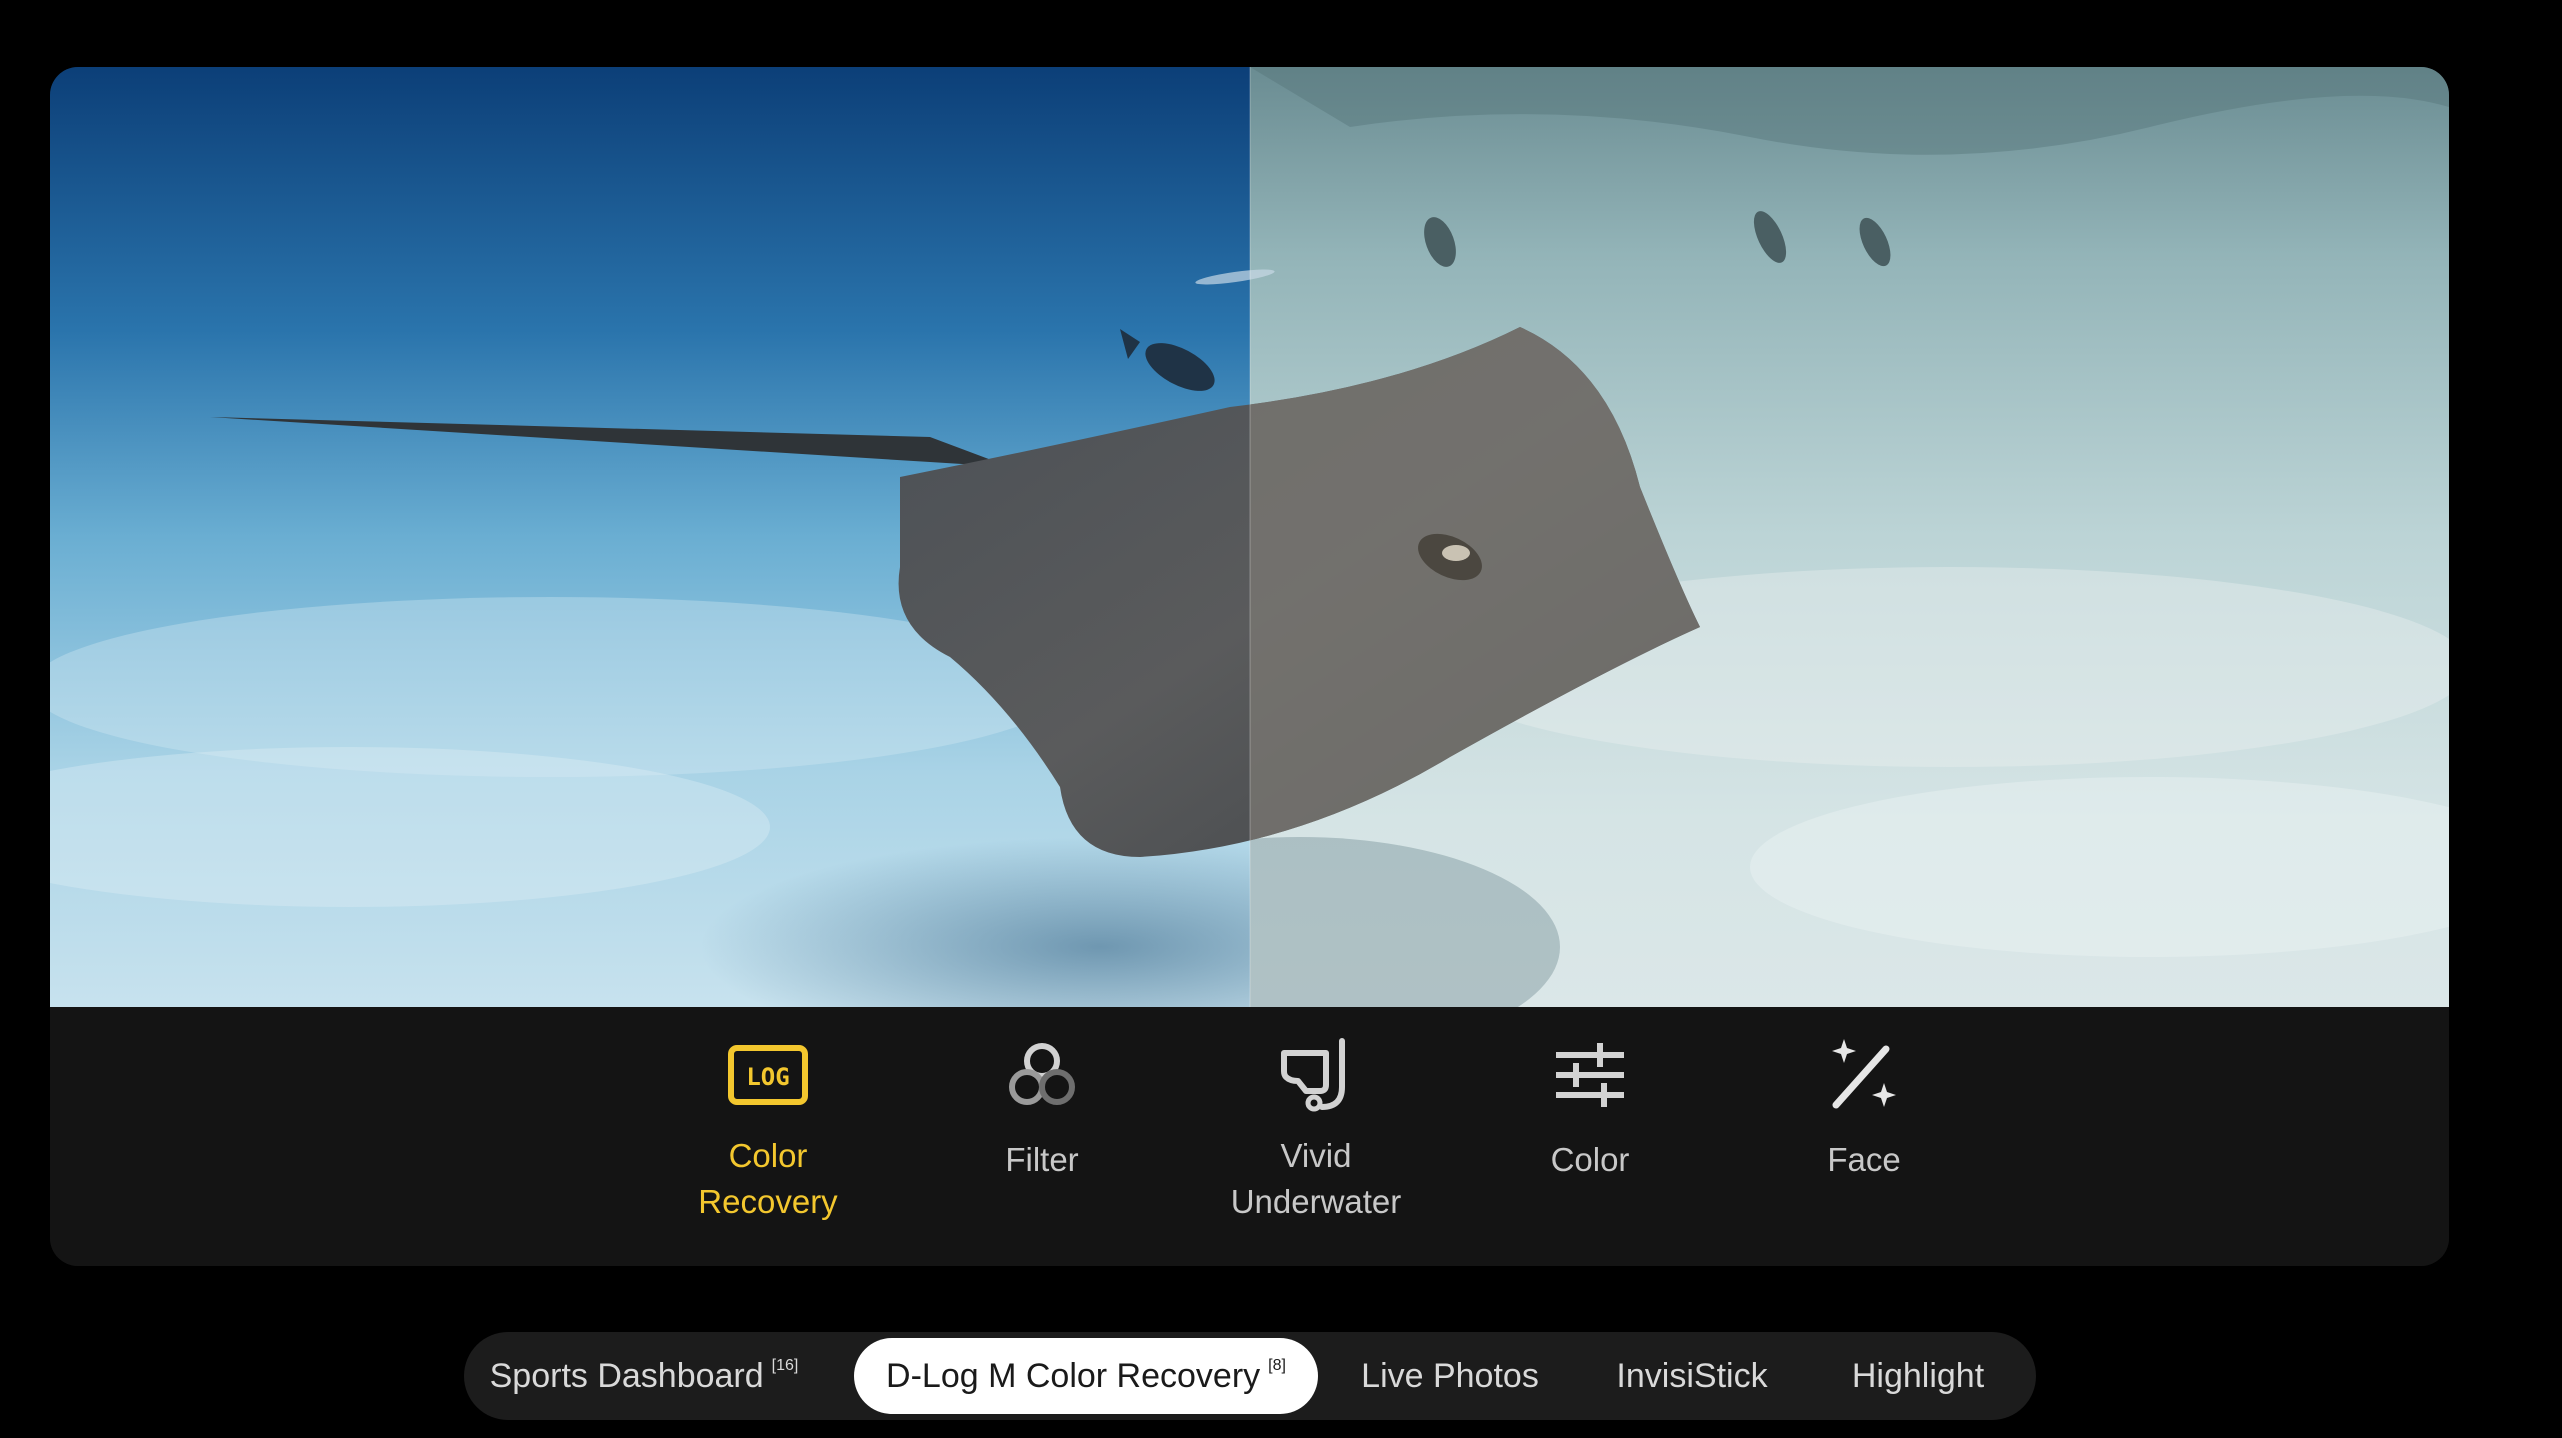 The height and width of the screenshot is (1438, 2562). What do you see at coordinates (1864, 1159) in the screenshot?
I see `tool-label: Face` at bounding box center [1864, 1159].